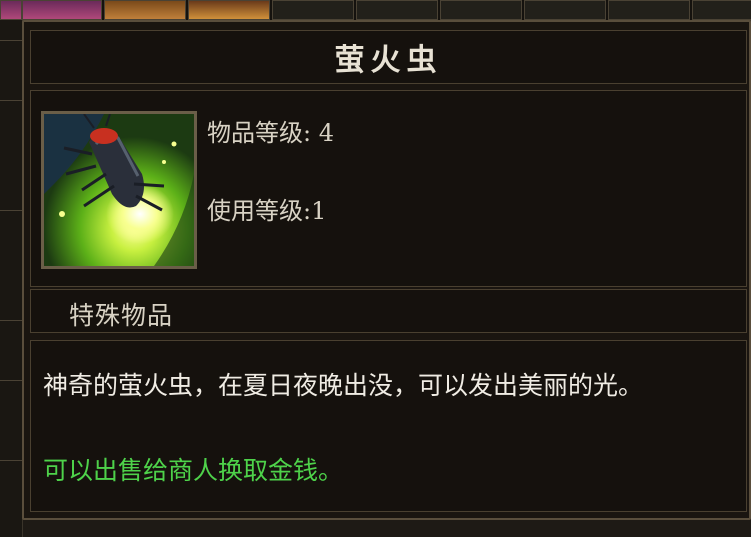 The height and width of the screenshot is (537, 751). Describe the element at coordinates (121, 315) in the screenshot. I see `item-category: 特殊物品` at that location.